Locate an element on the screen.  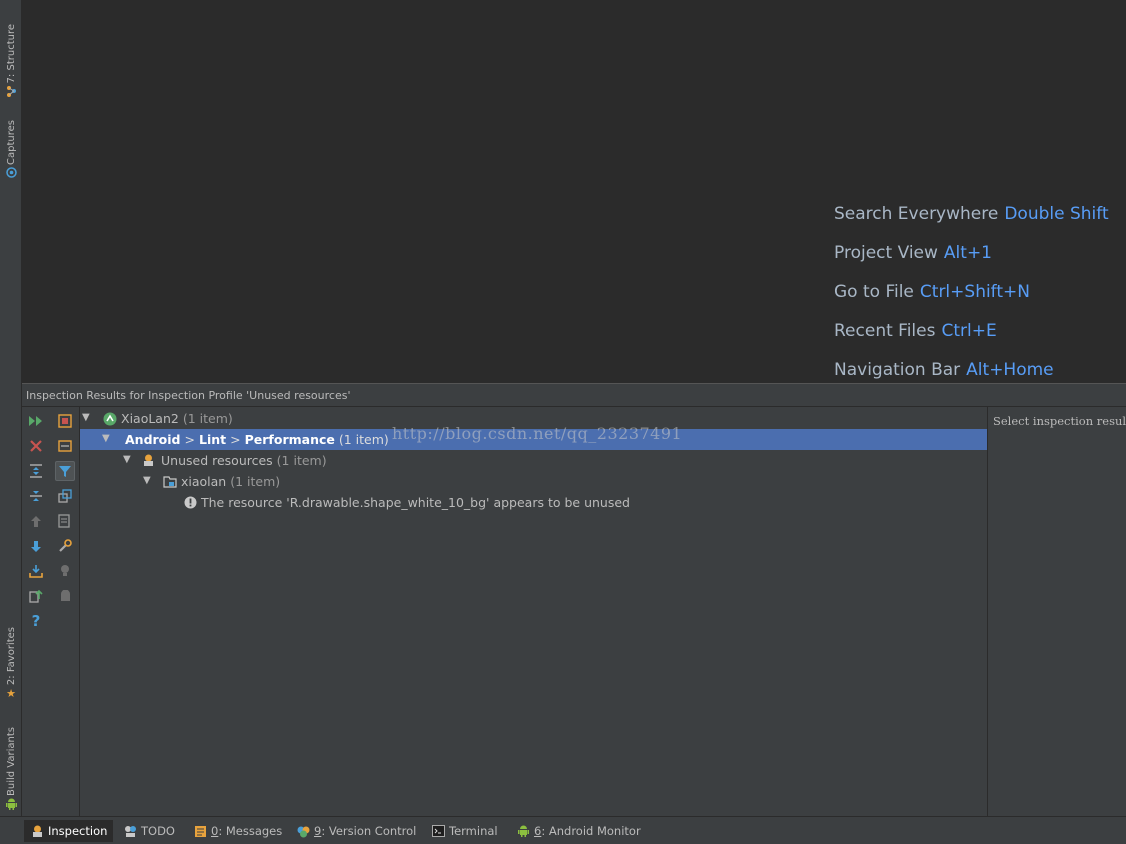
category-performance: Performance is located at coordinates (289, 439).